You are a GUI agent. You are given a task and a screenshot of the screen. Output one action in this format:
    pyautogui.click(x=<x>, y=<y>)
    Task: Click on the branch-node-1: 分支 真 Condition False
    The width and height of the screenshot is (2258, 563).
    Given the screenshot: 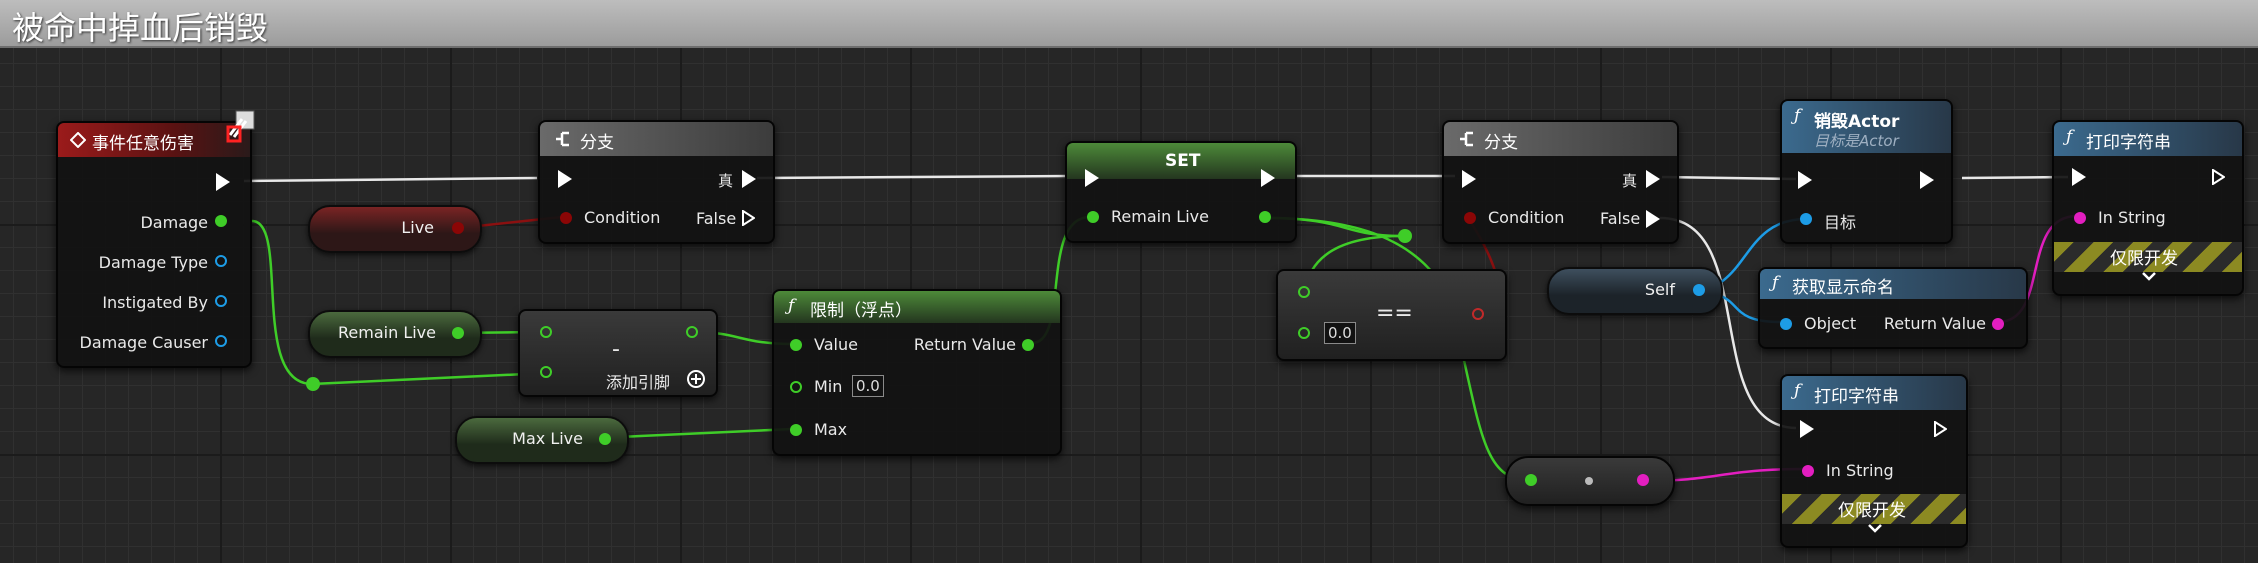 What is the action you would take?
    pyautogui.click(x=656, y=182)
    